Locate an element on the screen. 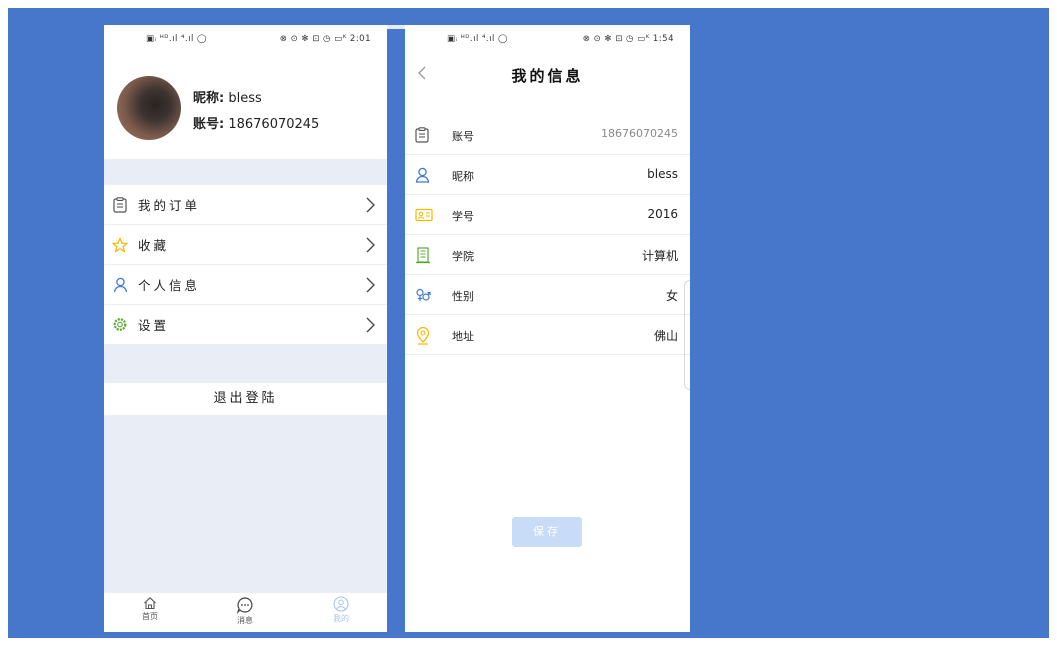  tab-label: 我的 is located at coordinates (341, 618).